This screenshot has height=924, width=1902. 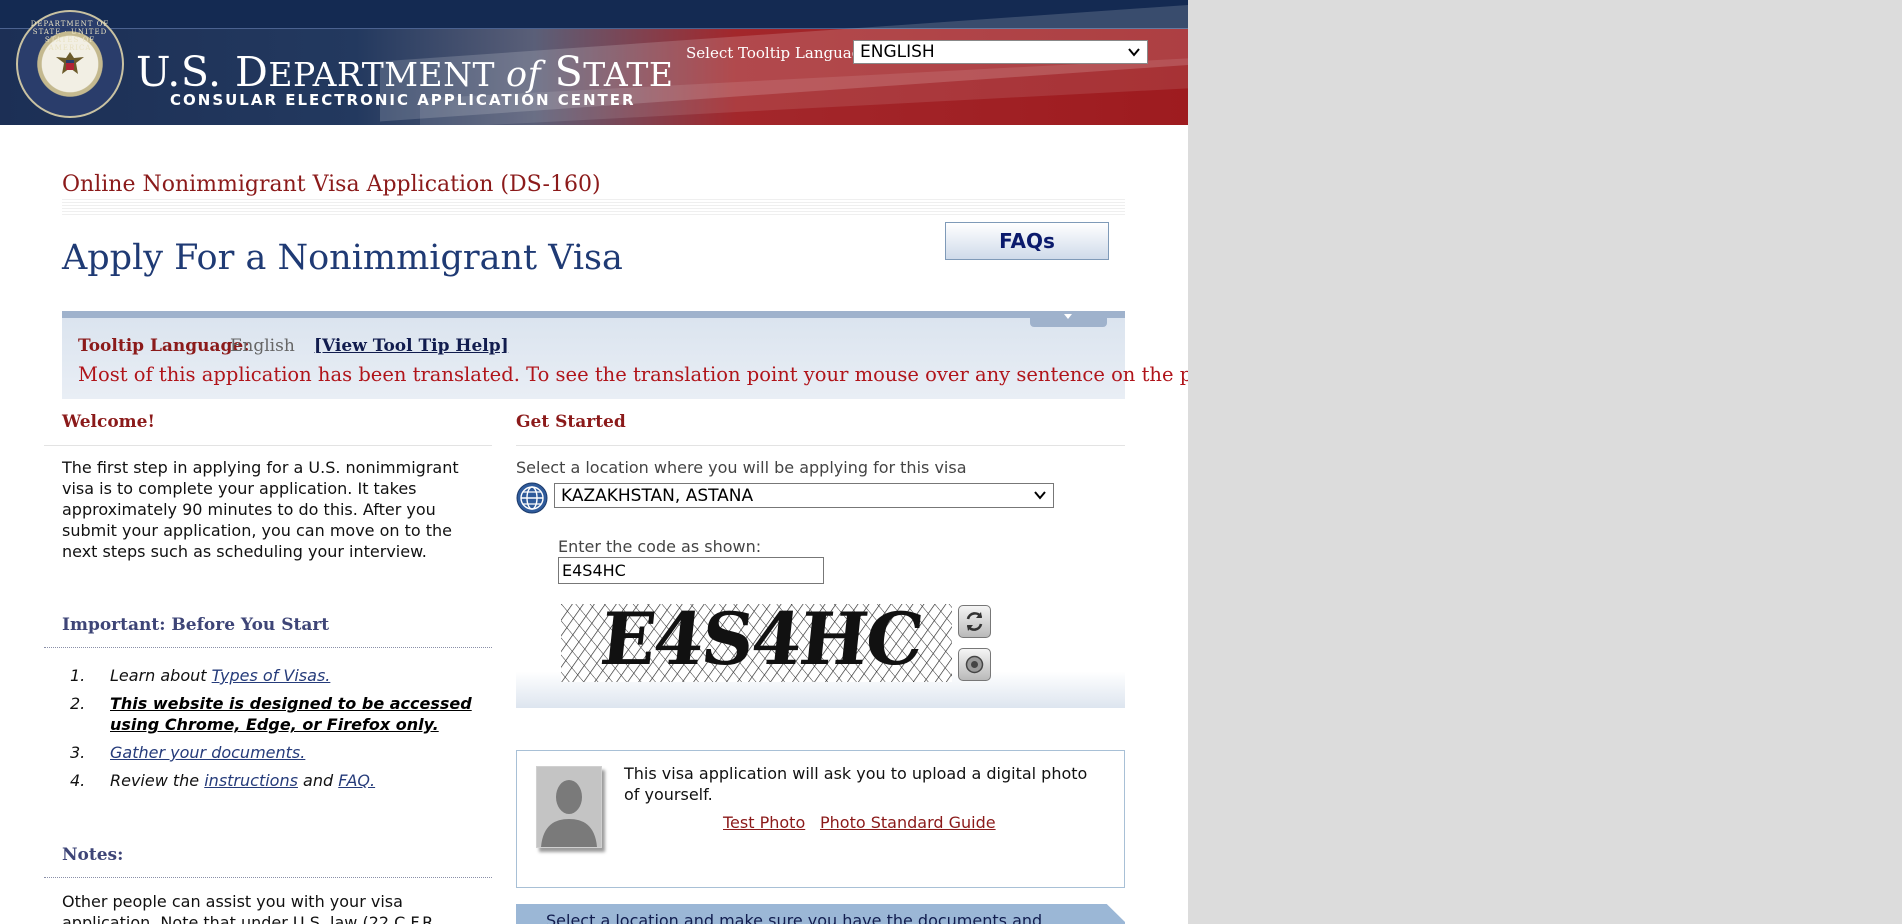 I want to click on location-select-value: KAZAKHSTAN, ASTANA, so click(x=657, y=496).